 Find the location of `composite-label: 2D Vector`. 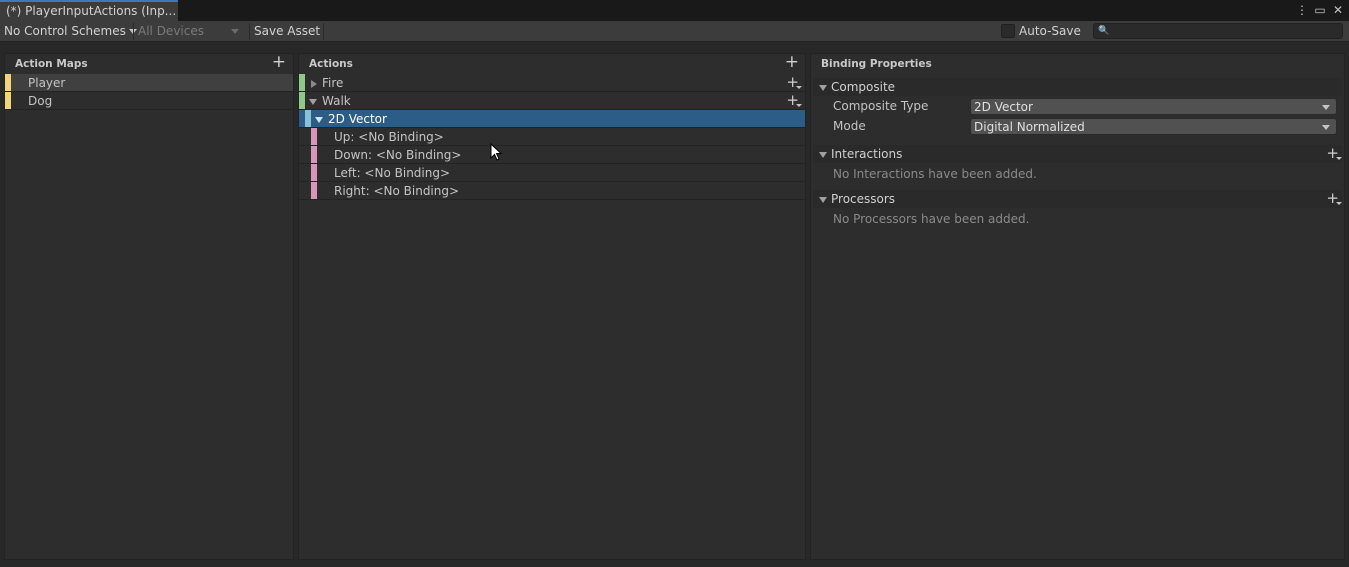

composite-label: 2D Vector is located at coordinates (357, 119).